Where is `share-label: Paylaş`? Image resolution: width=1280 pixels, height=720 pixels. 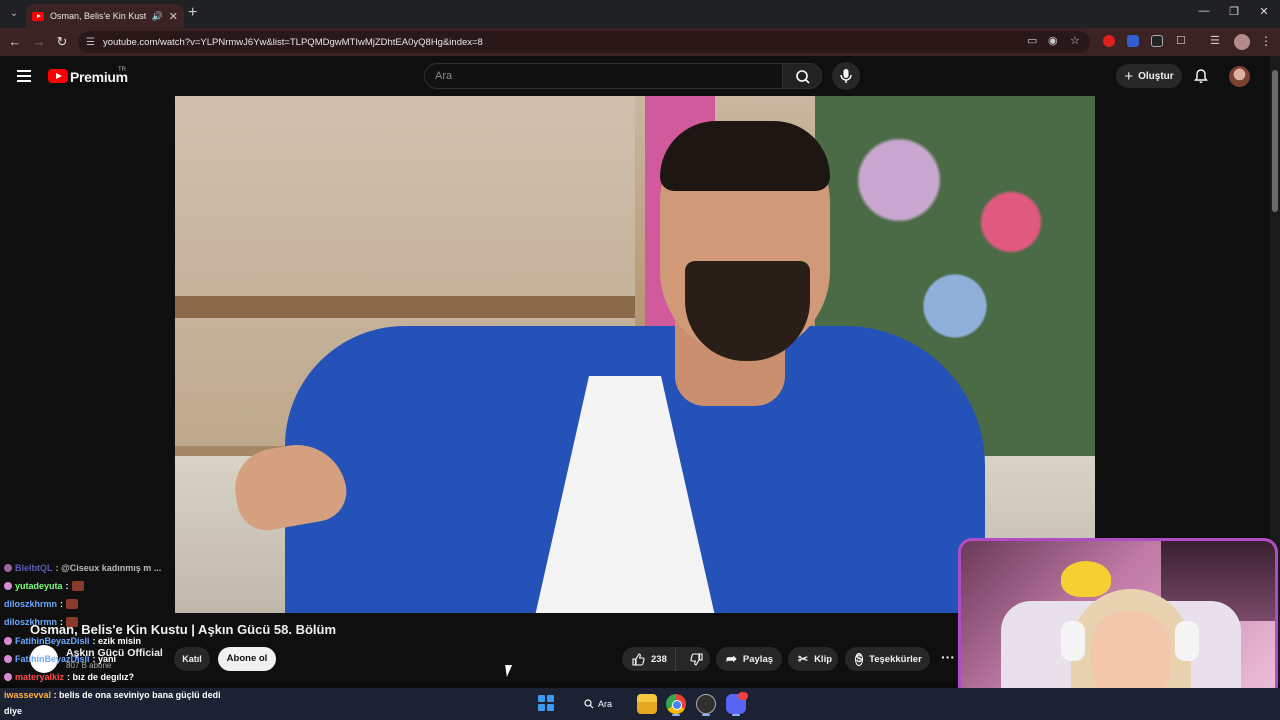
share-label: Paylaş is located at coordinates (758, 659).